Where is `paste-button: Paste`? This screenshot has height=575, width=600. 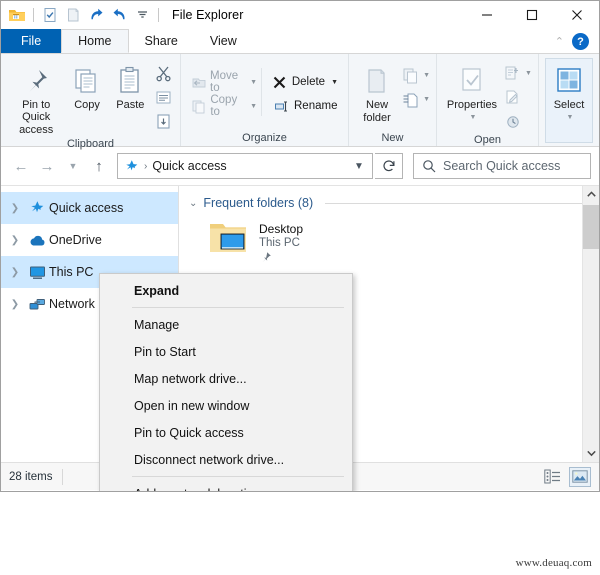 paste-button: Paste is located at coordinates (130, 84).